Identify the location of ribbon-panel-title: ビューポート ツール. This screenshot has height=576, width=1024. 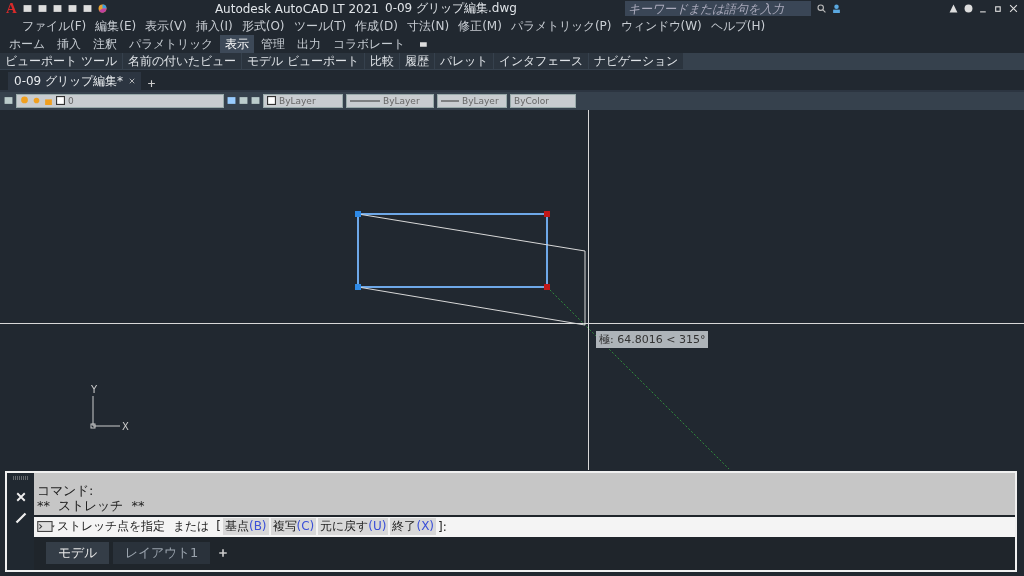
(61, 61).